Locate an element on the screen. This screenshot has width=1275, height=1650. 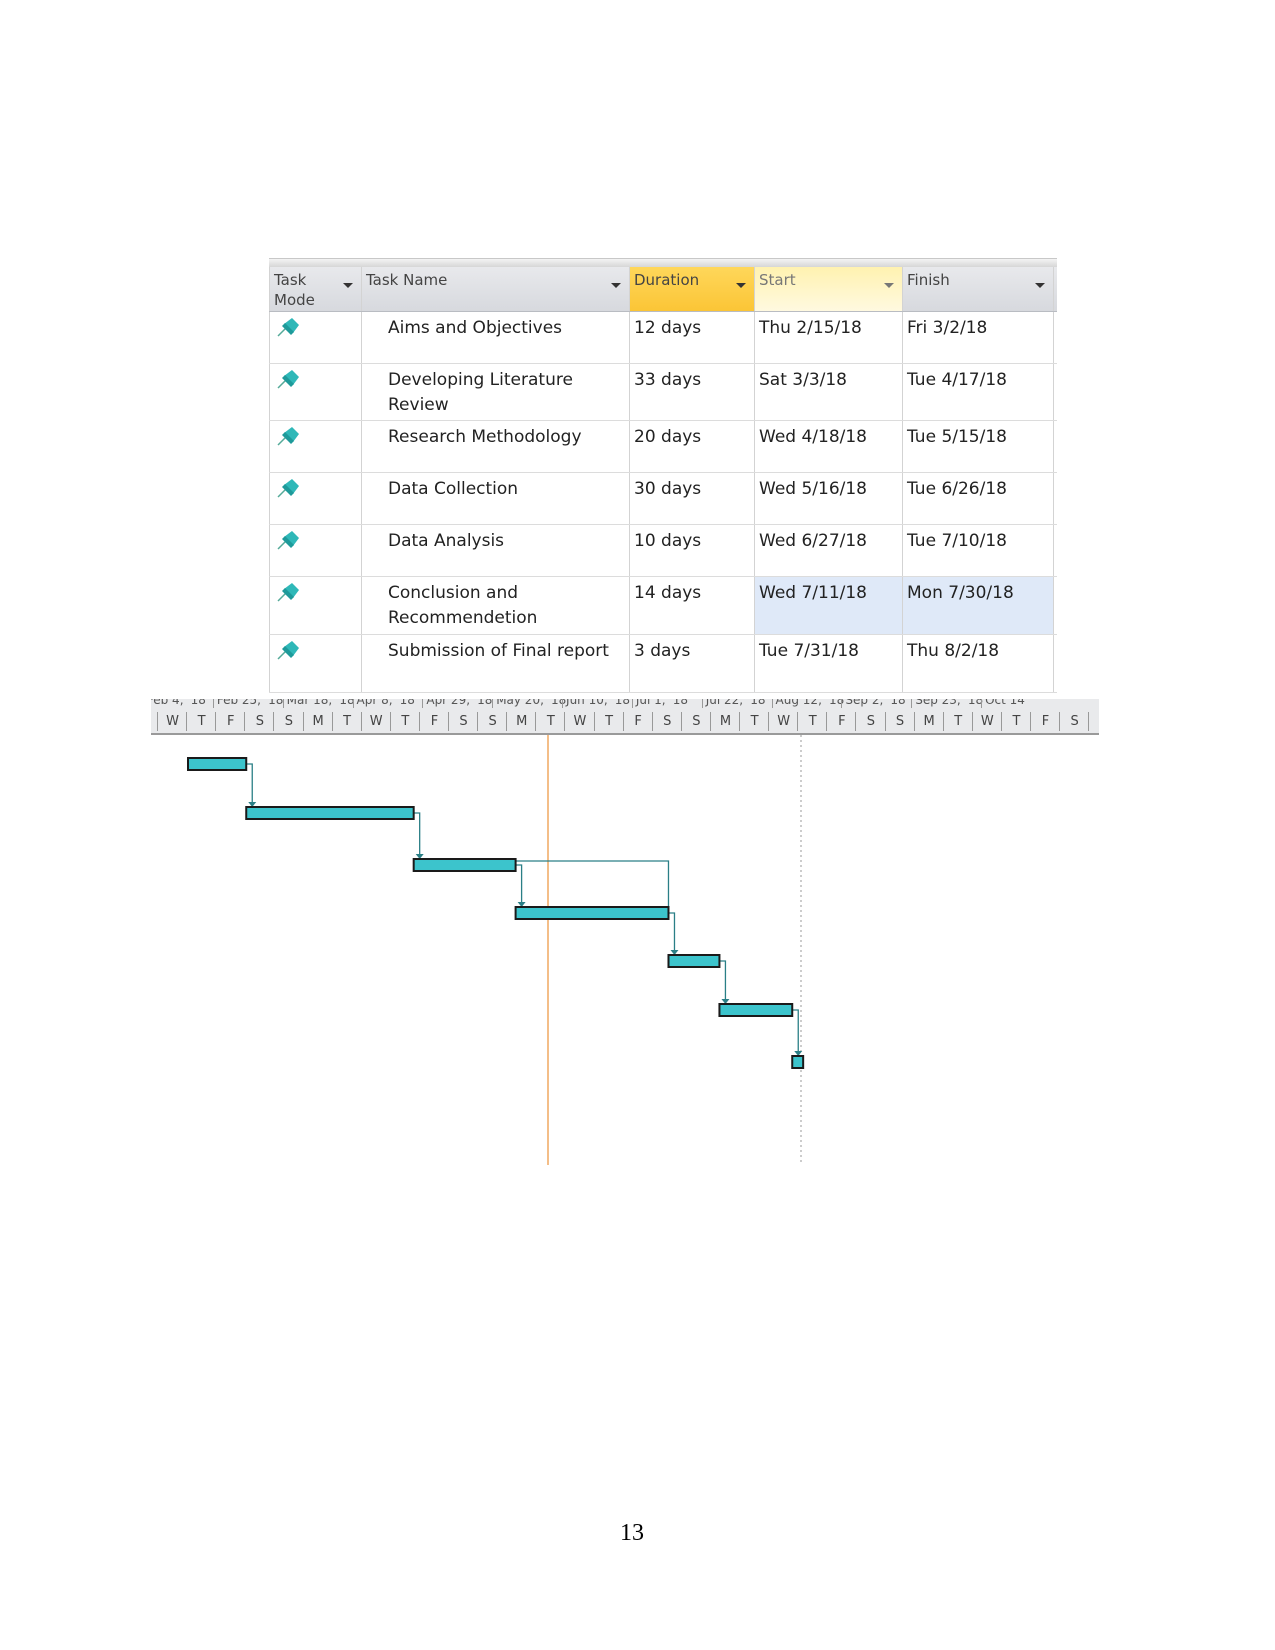
task-name-cell: Conclusion and Recommendetion is located at coordinates (496, 605).